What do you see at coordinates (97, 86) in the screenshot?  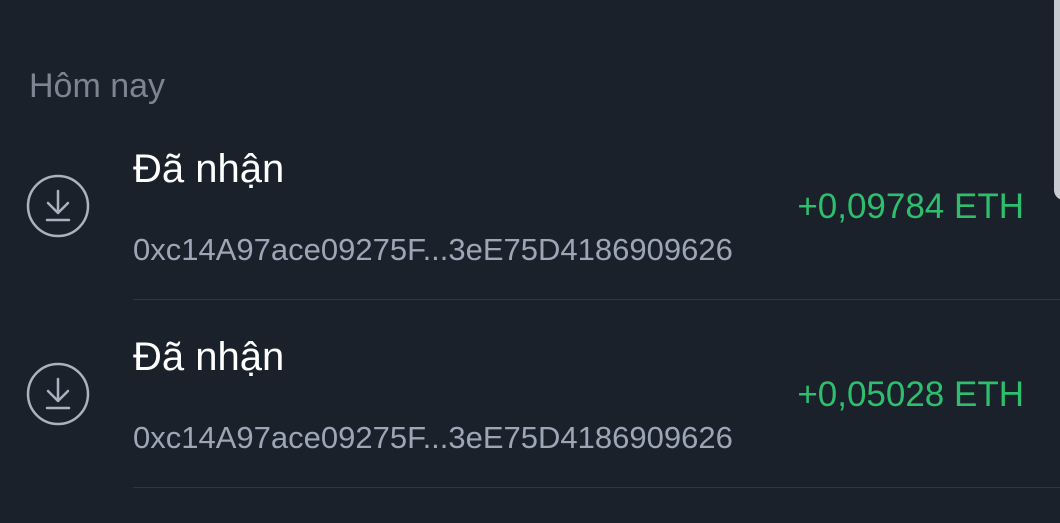 I see `date-section-header: Hôm nay` at bounding box center [97, 86].